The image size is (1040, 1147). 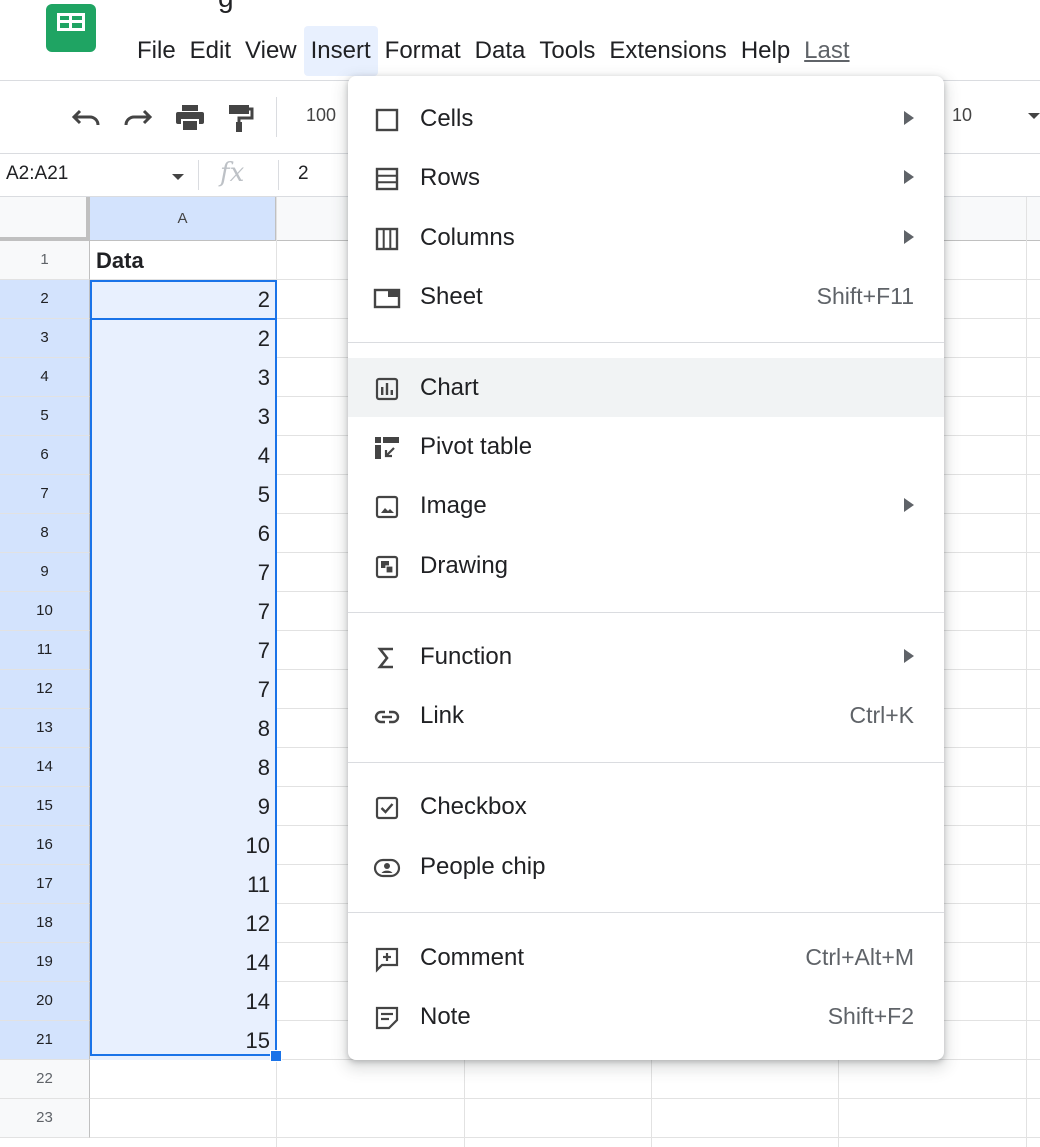 What do you see at coordinates (138, 117) in the screenshot?
I see `redo-icon` at bounding box center [138, 117].